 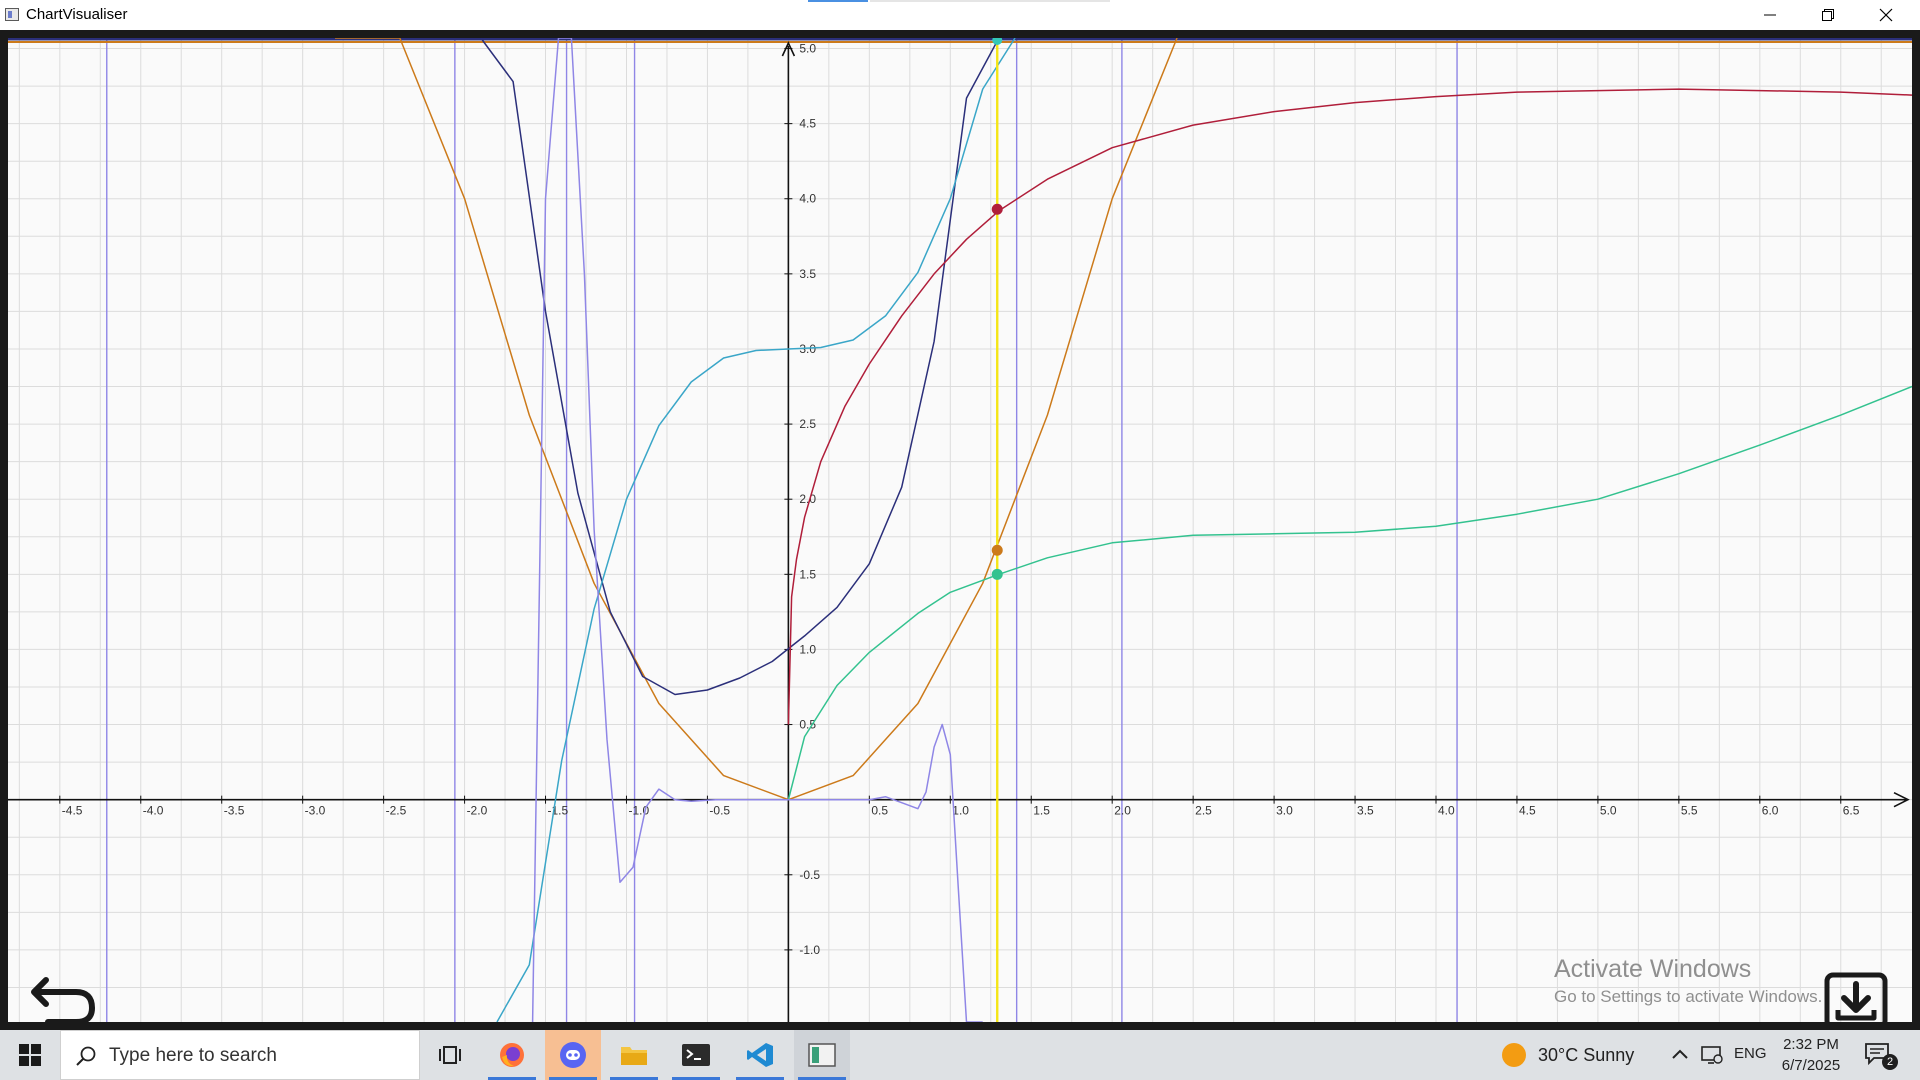 What do you see at coordinates (1750, 1053) in the screenshot?
I see `language-indicator: ENG` at bounding box center [1750, 1053].